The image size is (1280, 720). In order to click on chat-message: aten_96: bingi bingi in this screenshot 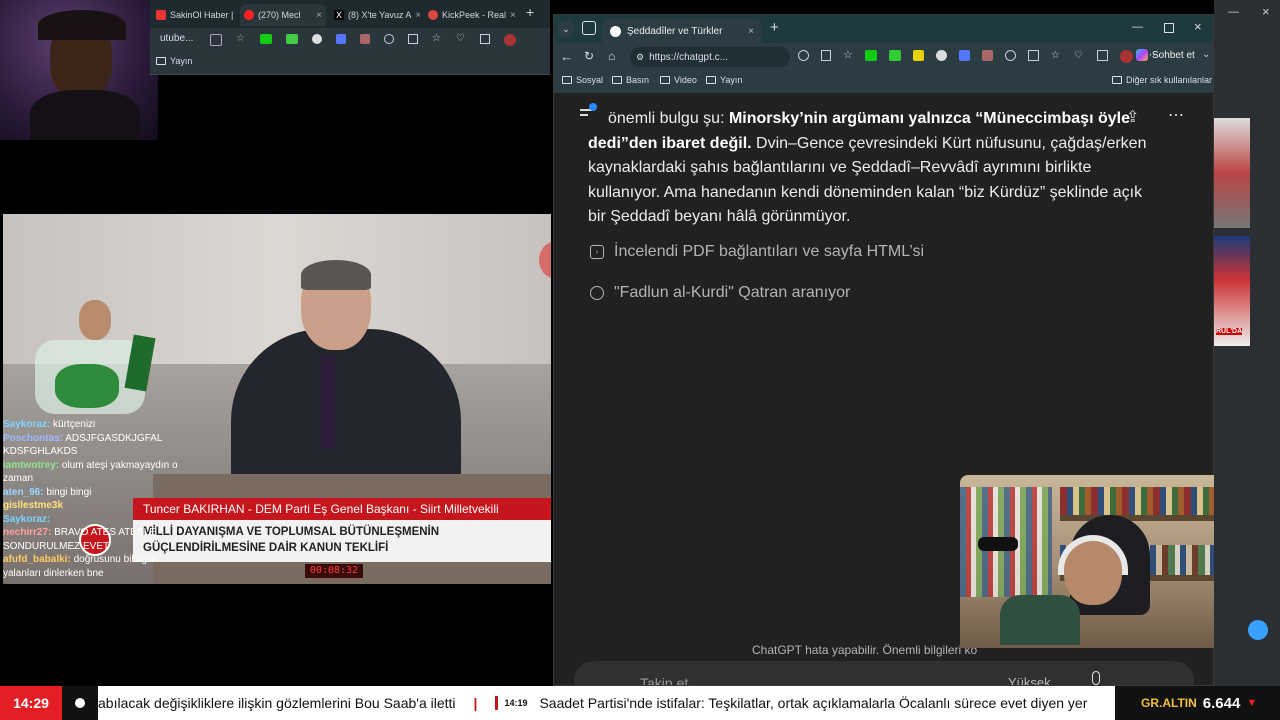, I will do `click(93, 493)`.